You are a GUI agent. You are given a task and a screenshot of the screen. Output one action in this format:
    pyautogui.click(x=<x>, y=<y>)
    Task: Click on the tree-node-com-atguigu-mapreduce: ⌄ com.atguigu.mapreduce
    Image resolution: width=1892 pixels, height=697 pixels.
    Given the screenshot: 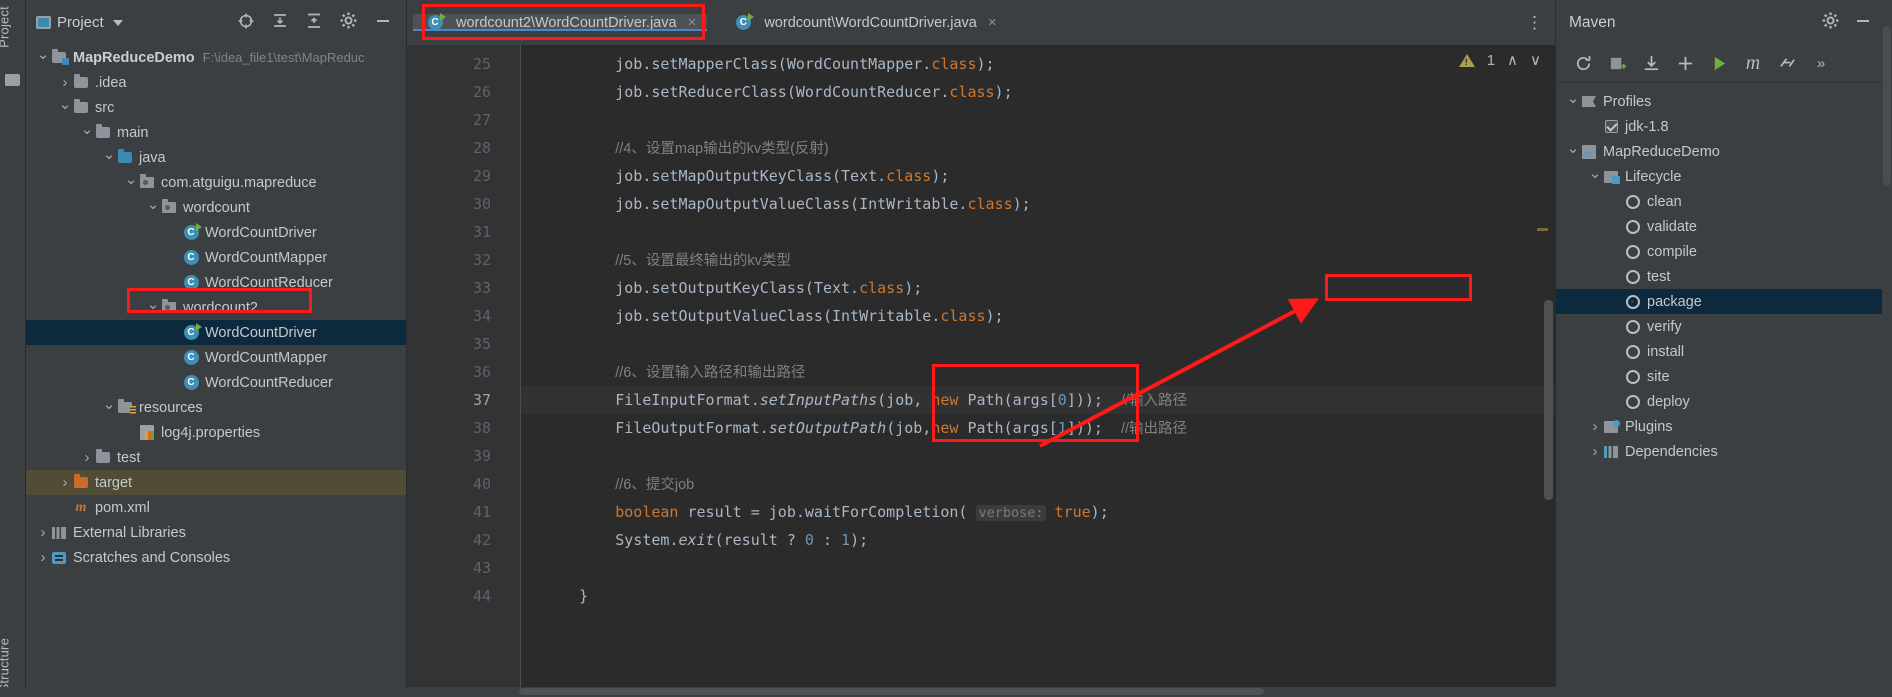 What is the action you would take?
    pyautogui.click(x=216, y=182)
    